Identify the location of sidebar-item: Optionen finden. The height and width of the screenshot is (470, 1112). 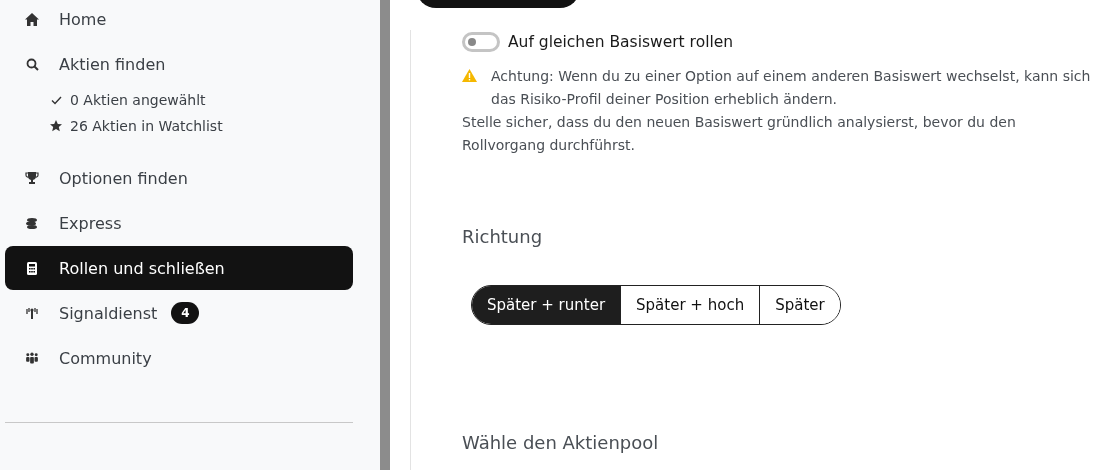
(179, 178).